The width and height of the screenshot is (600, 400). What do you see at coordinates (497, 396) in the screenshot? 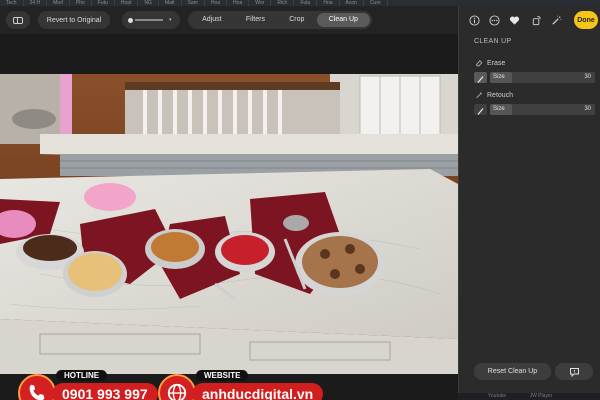
I see `taskbar-item: Youtube` at bounding box center [497, 396].